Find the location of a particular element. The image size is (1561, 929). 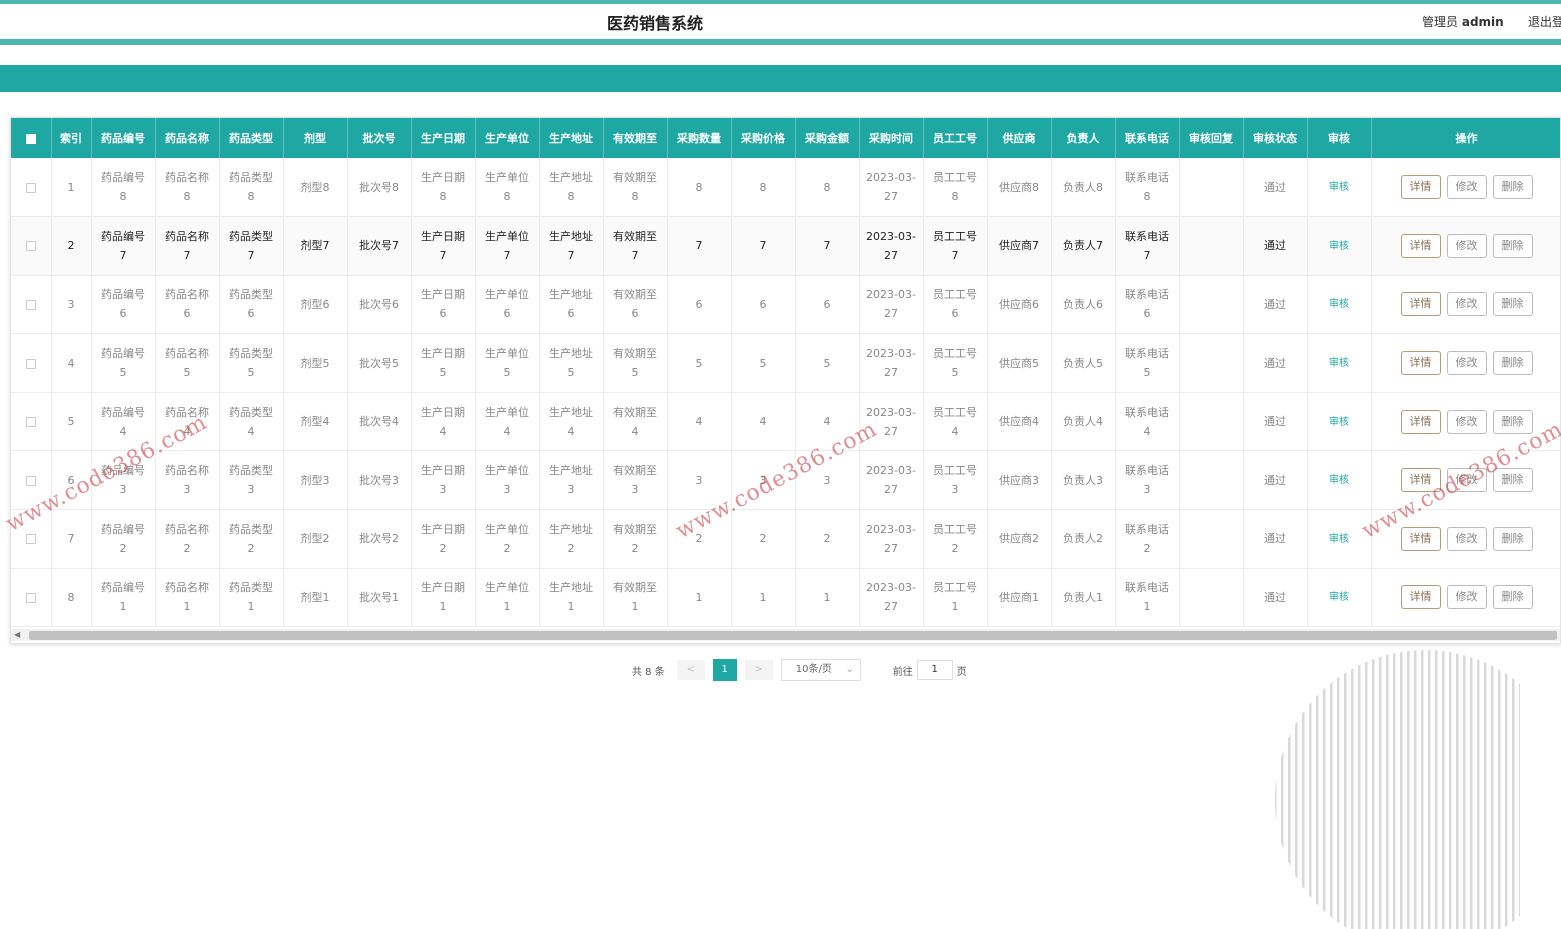

header-bottom-line is located at coordinates (780, 42).